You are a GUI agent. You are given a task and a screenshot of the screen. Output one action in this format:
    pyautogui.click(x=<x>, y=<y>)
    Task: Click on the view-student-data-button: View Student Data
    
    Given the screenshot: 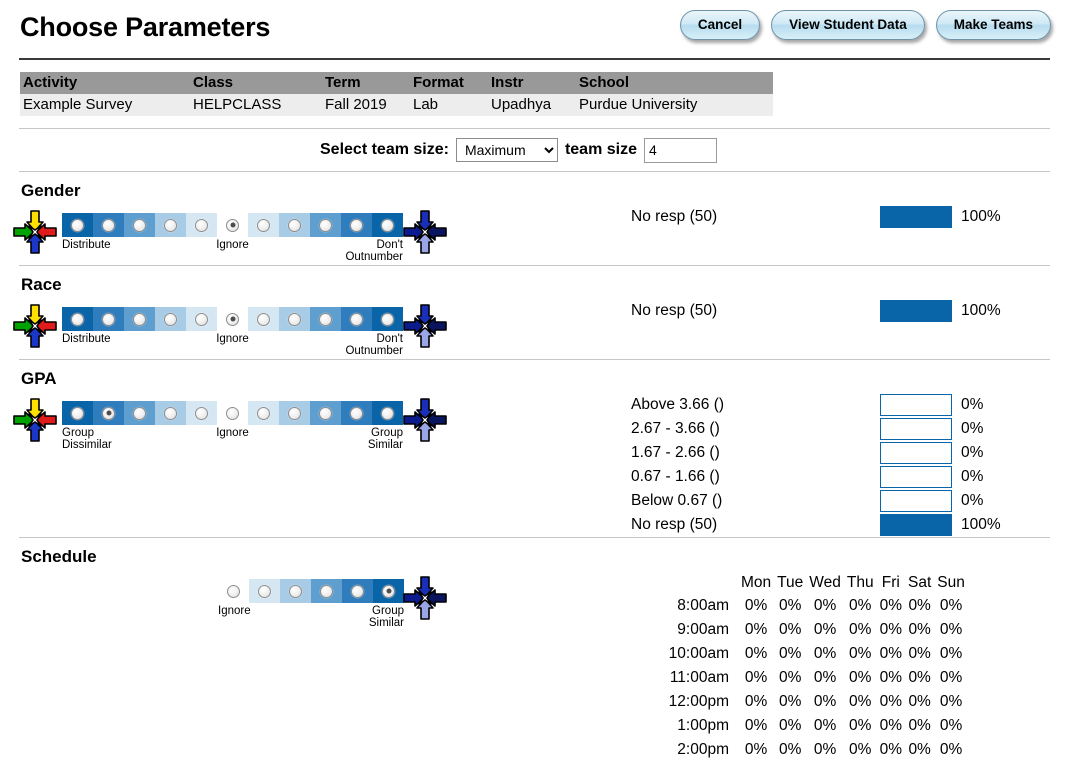 What is the action you would take?
    pyautogui.click(x=848, y=25)
    